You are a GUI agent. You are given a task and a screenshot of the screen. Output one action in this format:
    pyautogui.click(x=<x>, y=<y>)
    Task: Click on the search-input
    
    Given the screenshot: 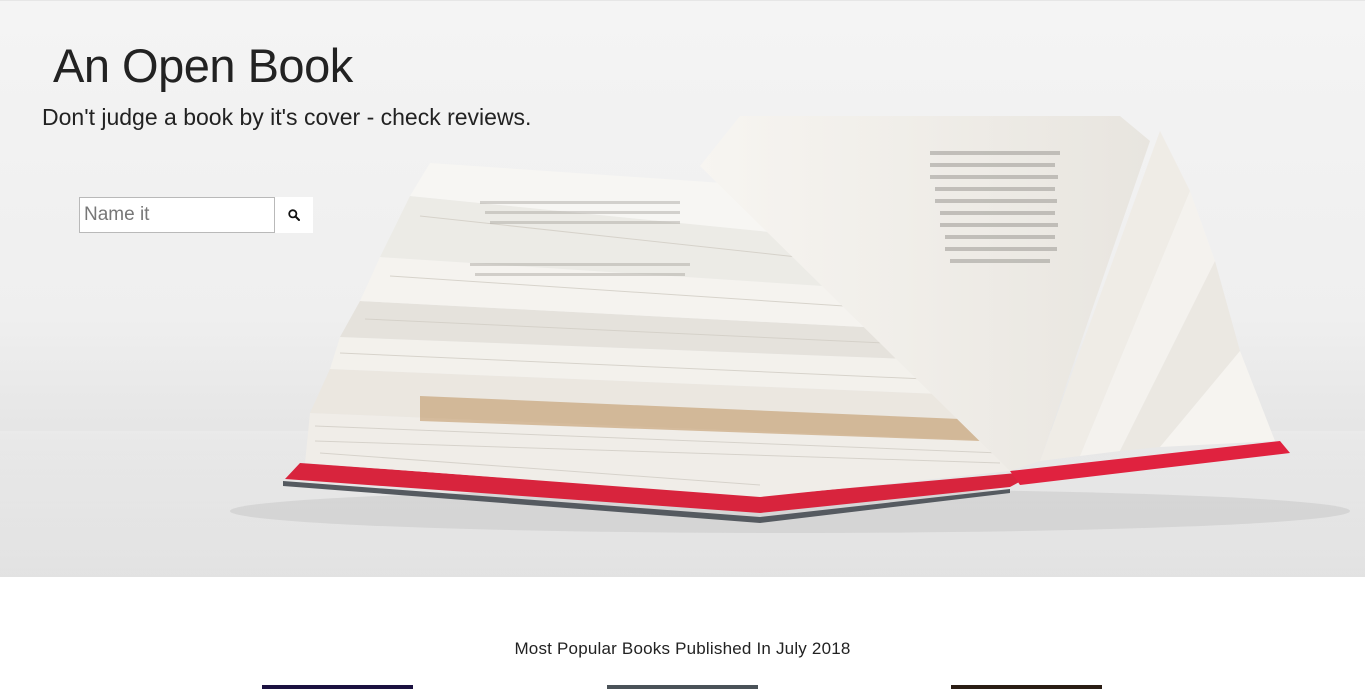 What is the action you would take?
    pyautogui.click(x=177, y=215)
    